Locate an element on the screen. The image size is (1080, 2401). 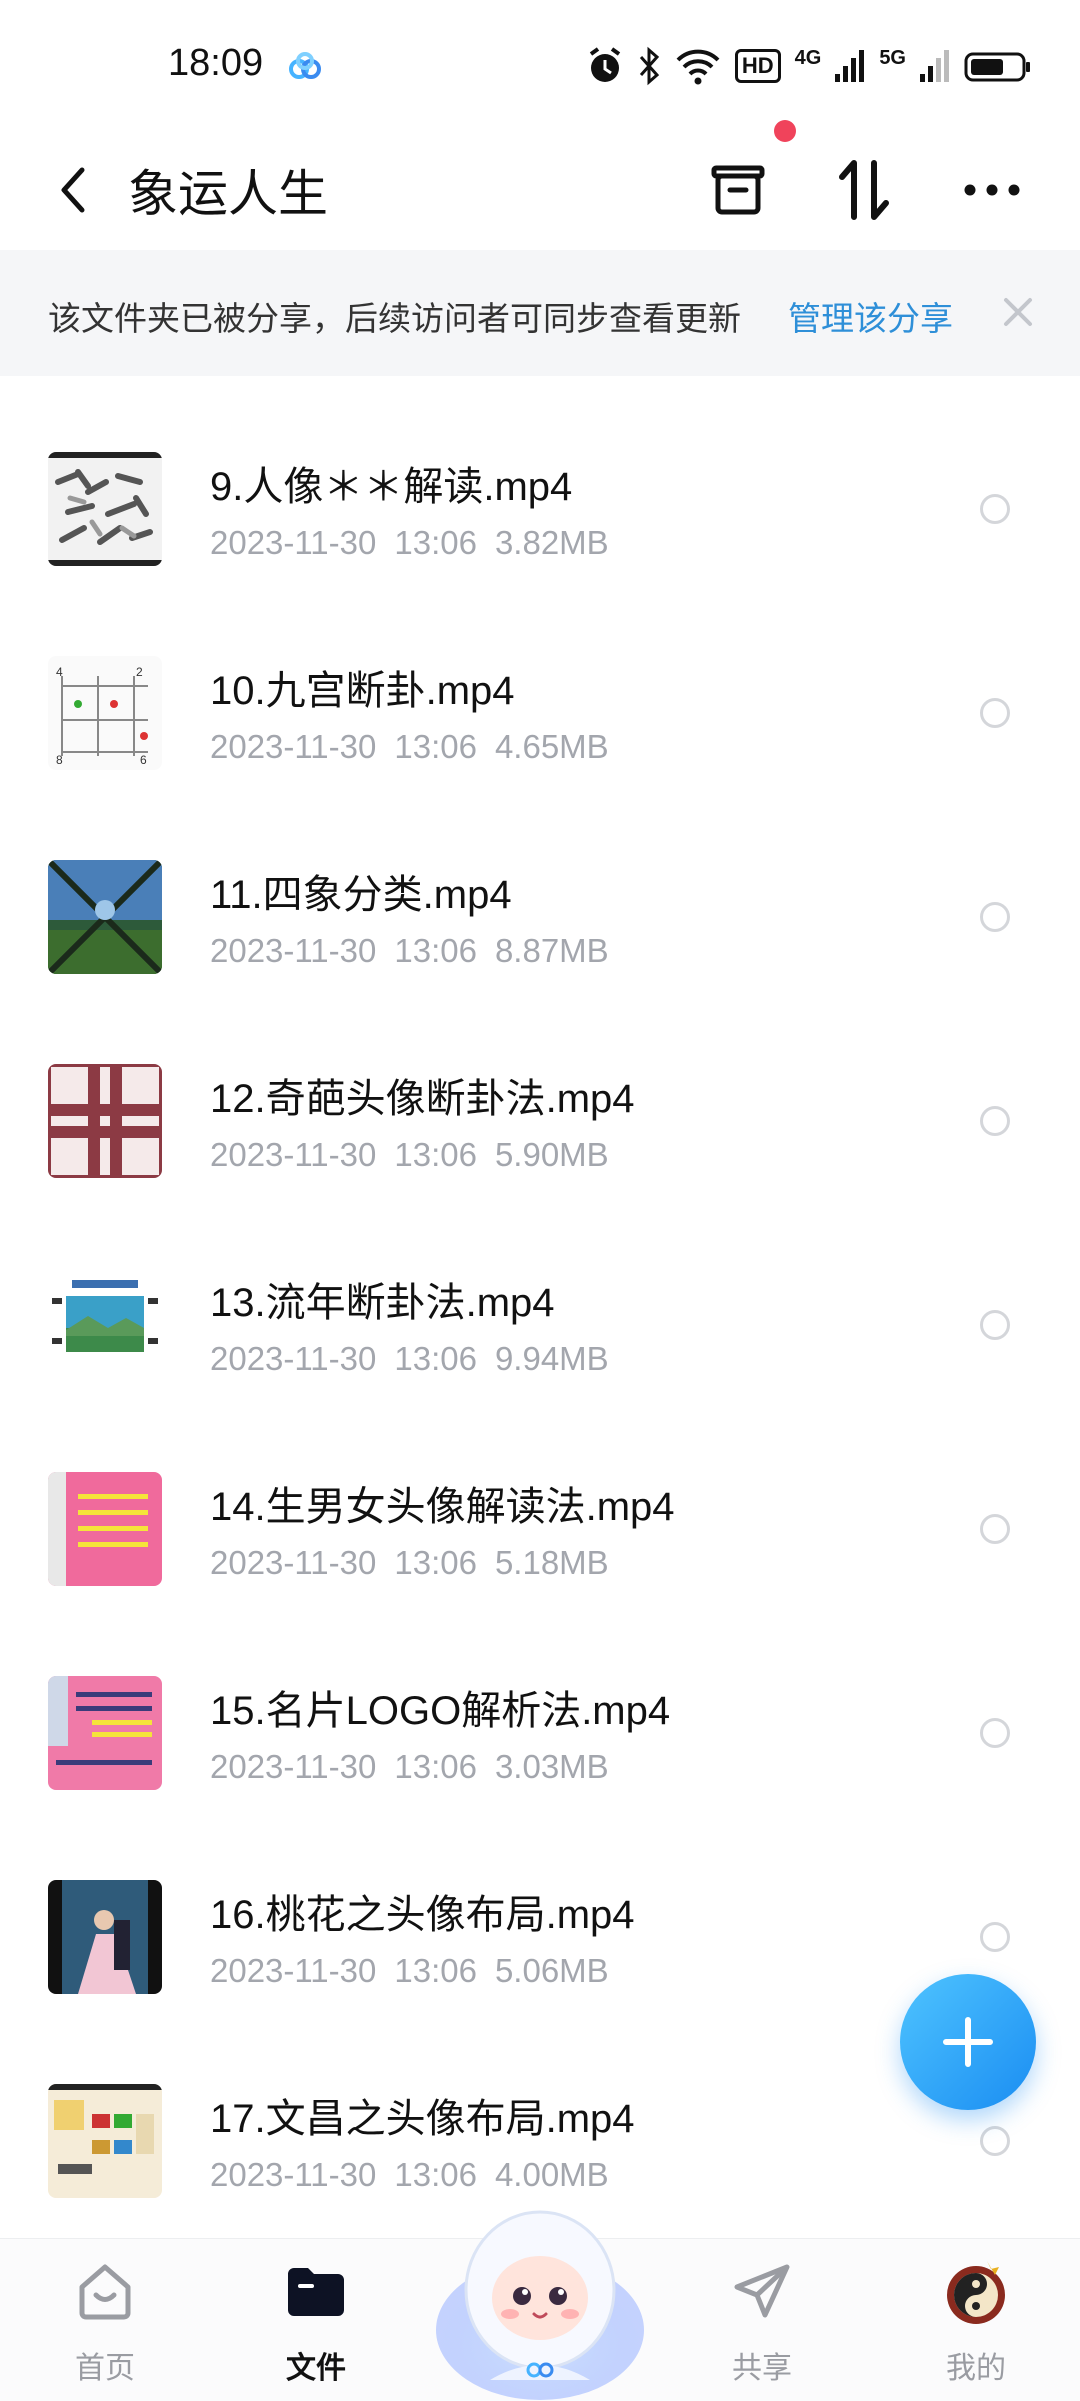
sort-button is located at coordinates (864, 190).